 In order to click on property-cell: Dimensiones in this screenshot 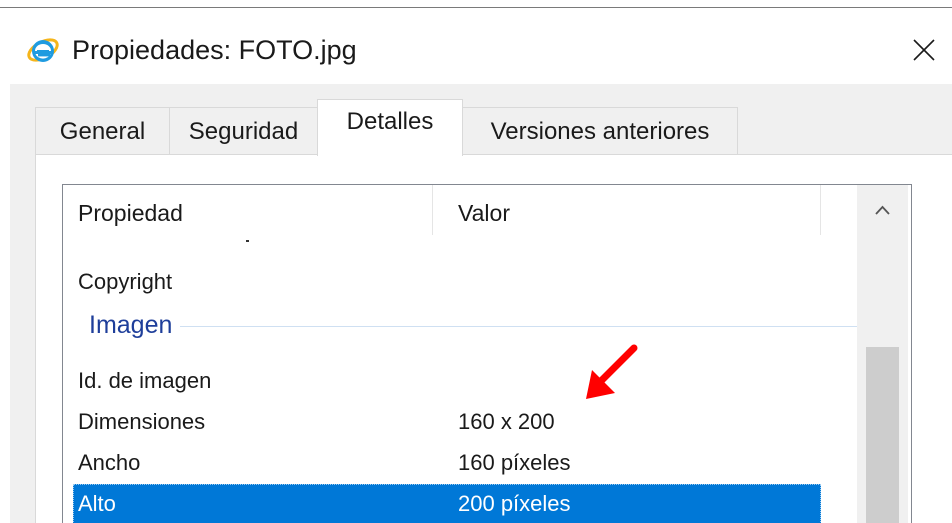, I will do `click(142, 421)`.